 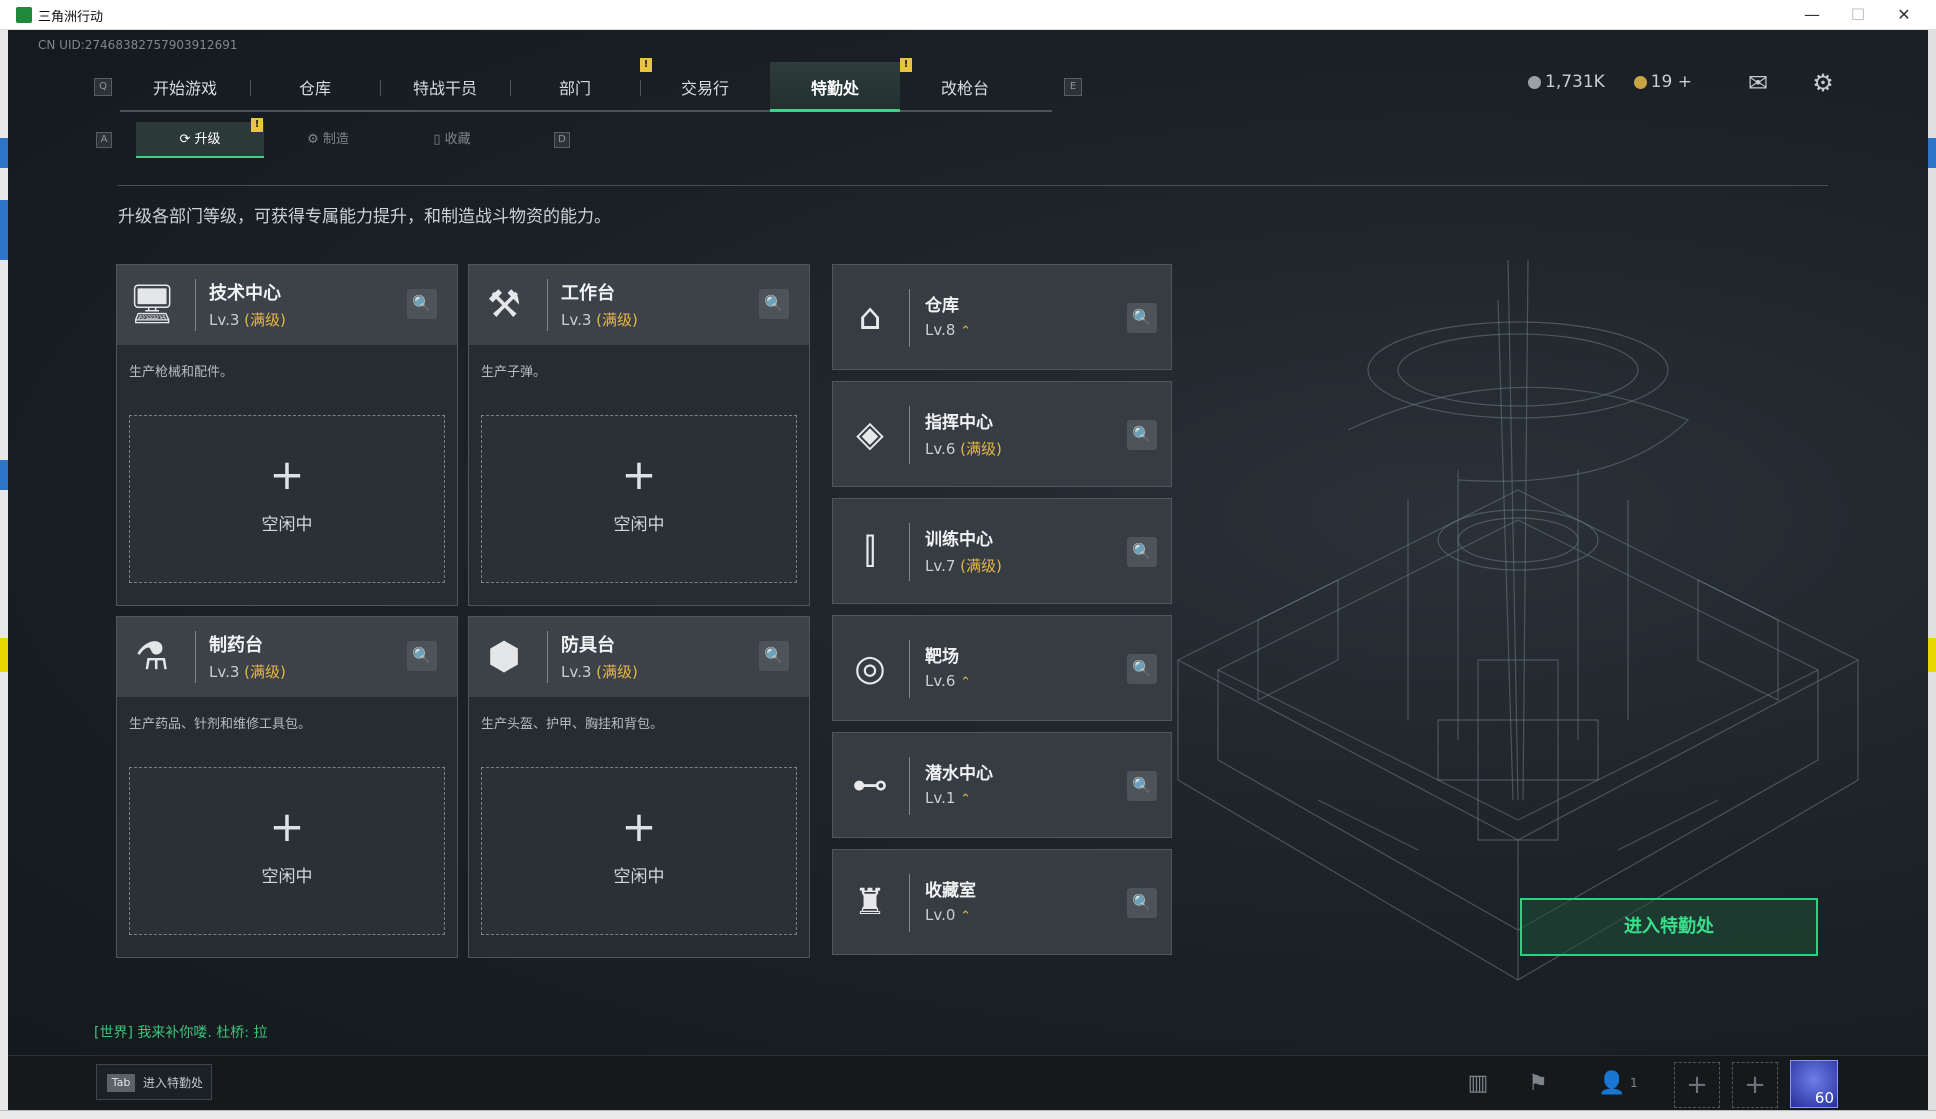 I want to click on workbench-card-workbench: ⚒ 工作台 Lv.3 (满级) 🔍 生产子弹。 + 空闲中, so click(x=639, y=435).